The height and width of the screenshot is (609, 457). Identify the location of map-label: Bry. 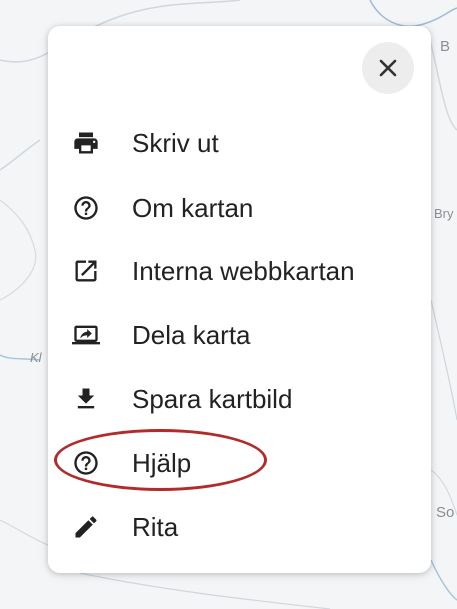
(444, 213).